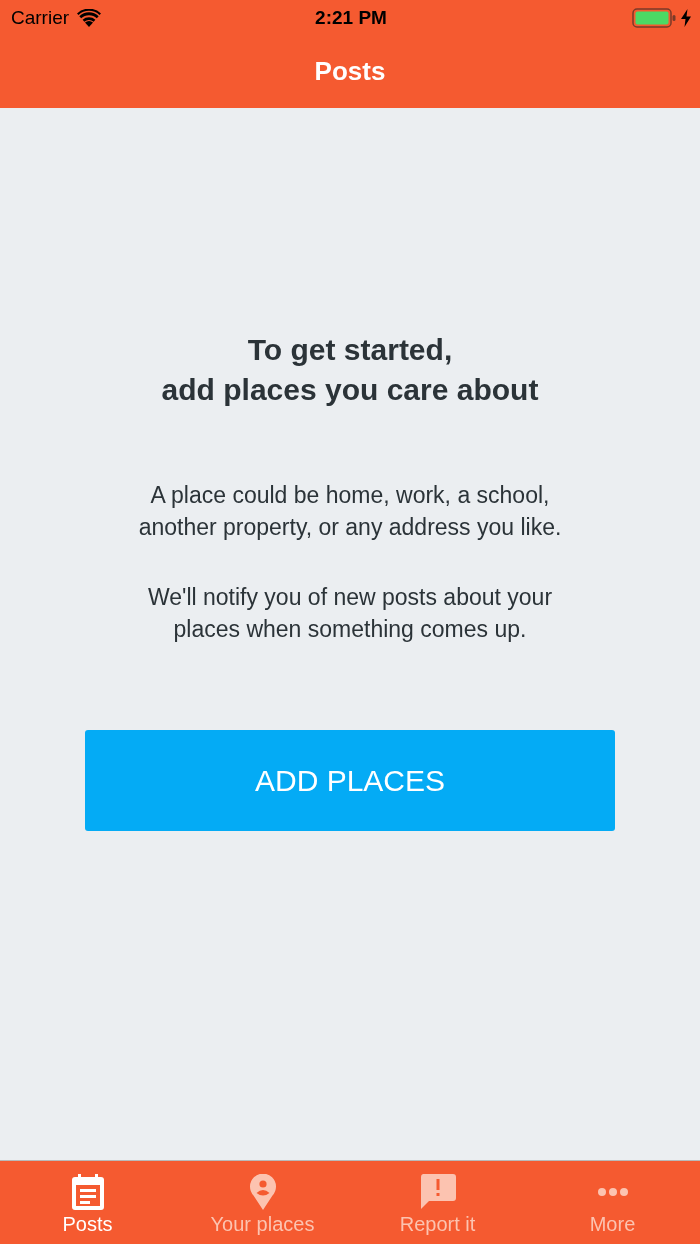  I want to click on alert-speech-bubble-icon, so click(437, 1192).